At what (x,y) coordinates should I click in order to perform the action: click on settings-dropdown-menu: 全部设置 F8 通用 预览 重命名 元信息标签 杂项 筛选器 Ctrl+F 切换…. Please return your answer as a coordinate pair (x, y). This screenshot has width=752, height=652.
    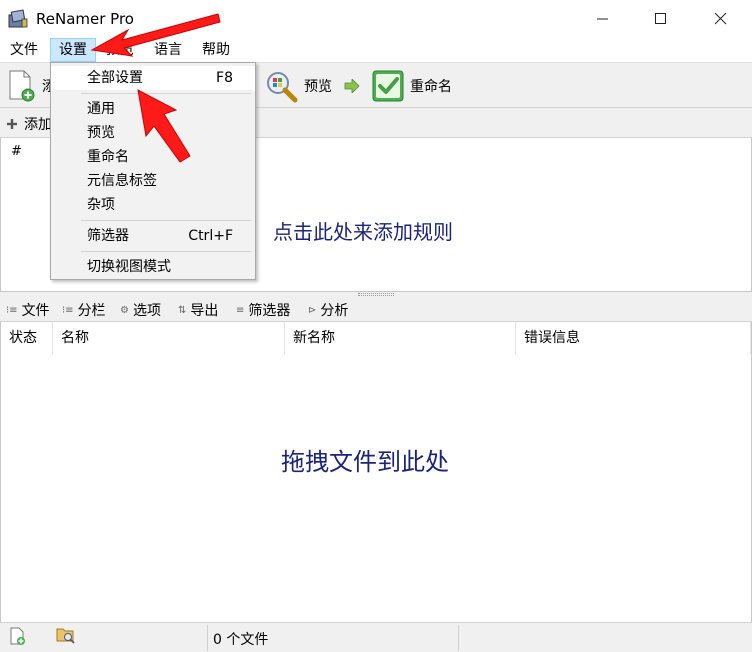
    Looking at the image, I should click on (153, 171).